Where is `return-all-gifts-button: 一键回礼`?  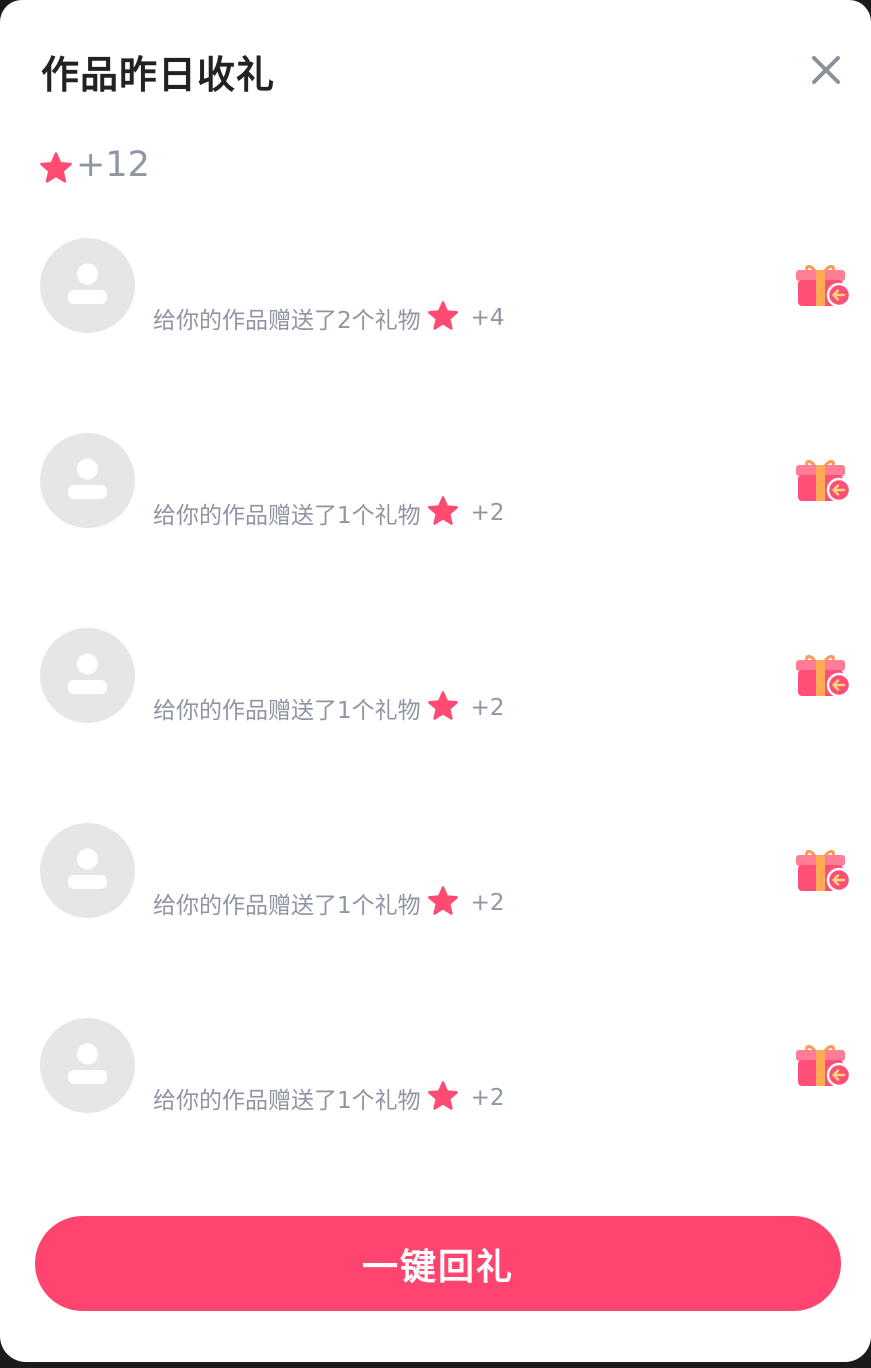 return-all-gifts-button: 一键回礼 is located at coordinates (438, 1263).